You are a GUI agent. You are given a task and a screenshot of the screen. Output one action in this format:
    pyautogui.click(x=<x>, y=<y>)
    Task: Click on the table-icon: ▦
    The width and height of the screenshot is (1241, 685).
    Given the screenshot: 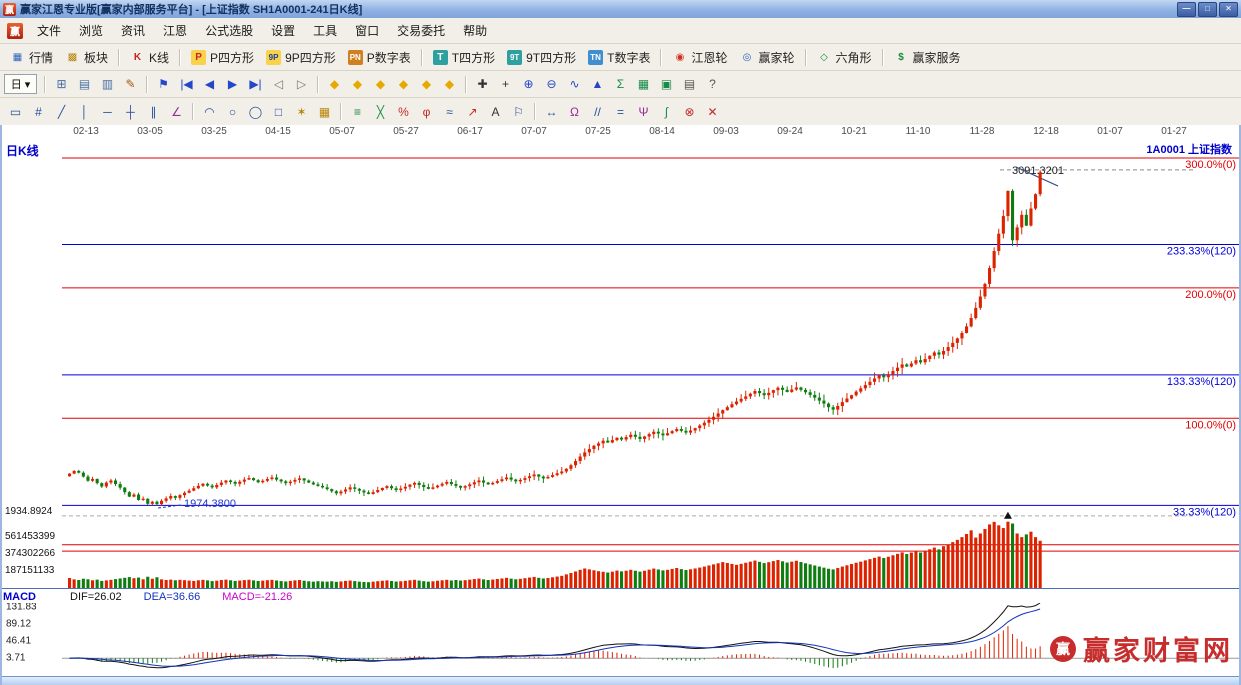 What is the action you would take?
    pyautogui.click(x=643, y=84)
    